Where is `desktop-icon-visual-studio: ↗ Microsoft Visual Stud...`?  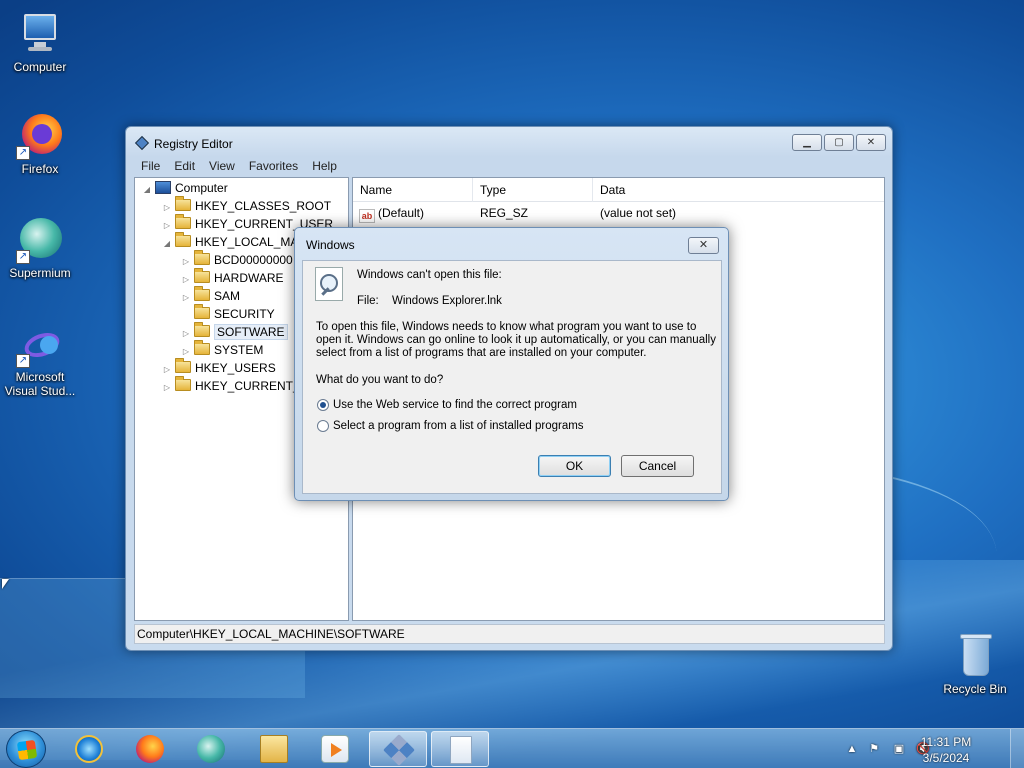 desktop-icon-visual-studio: ↗ Microsoft Visual Stud... is located at coordinates (40, 363).